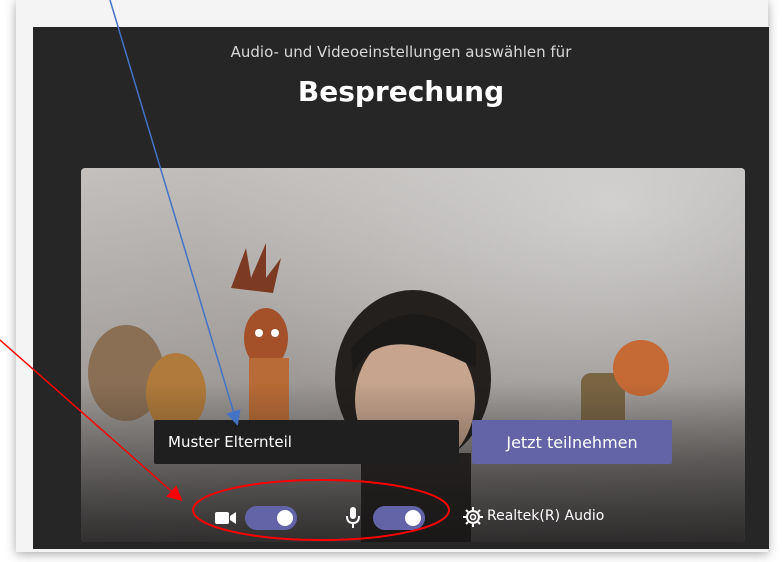  I want to click on microphone-toggle-knob, so click(413, 518).